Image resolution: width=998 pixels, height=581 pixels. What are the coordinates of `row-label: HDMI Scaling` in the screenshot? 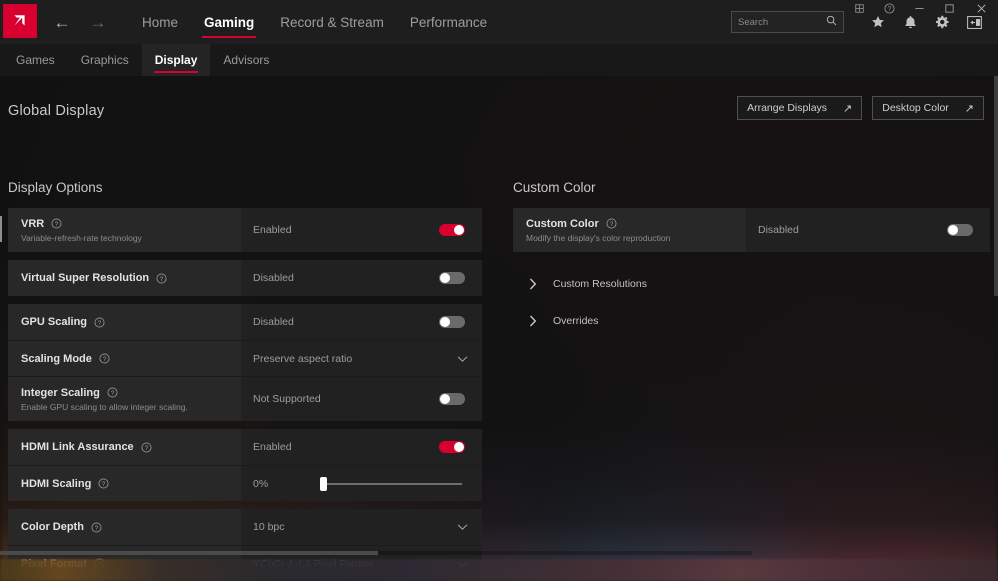 It's located at (56, 483).